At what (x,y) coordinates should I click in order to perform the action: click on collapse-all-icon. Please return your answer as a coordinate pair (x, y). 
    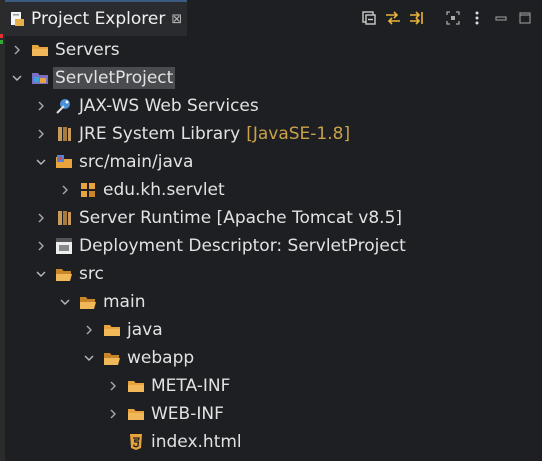
    Looking at the image, I should click on (369, 18).